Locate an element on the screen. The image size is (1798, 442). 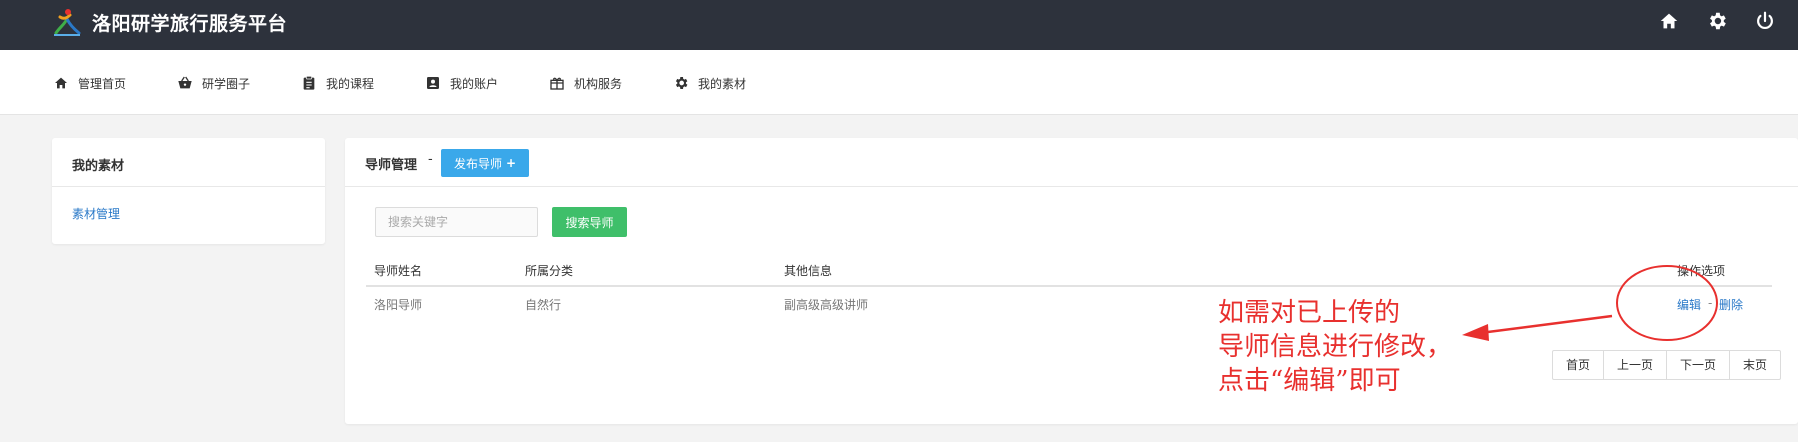
nav-item-label: 我的账户 is located at coordinates (474, 83).